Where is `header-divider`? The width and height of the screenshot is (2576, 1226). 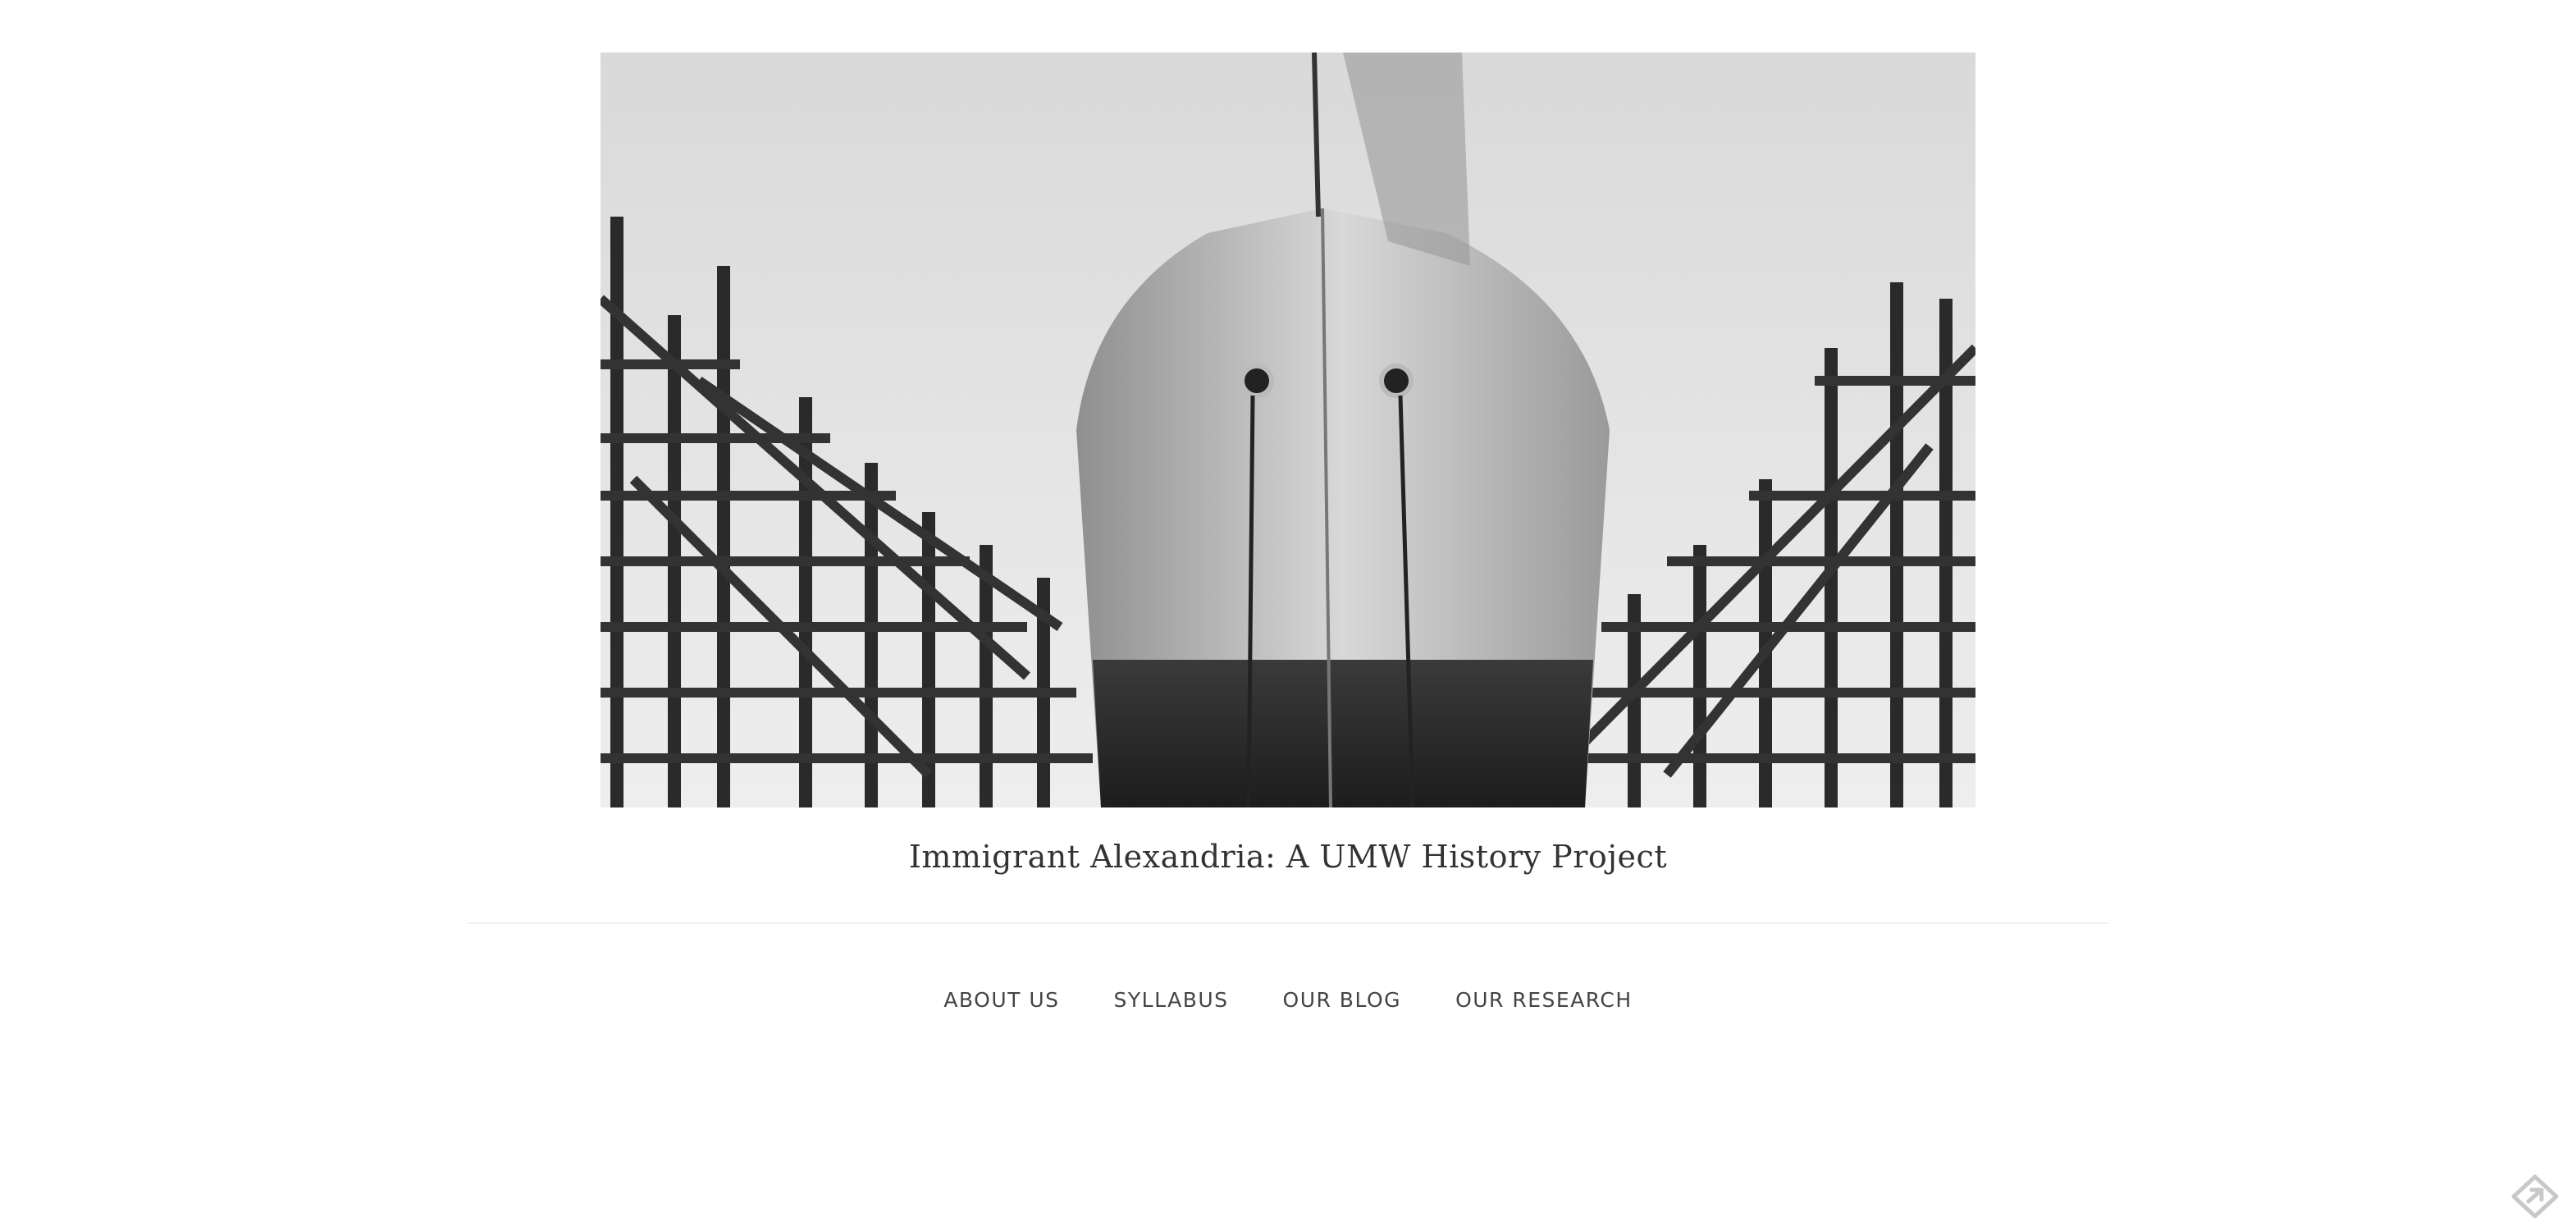 header-divider is located at coordinates (1288, 923).